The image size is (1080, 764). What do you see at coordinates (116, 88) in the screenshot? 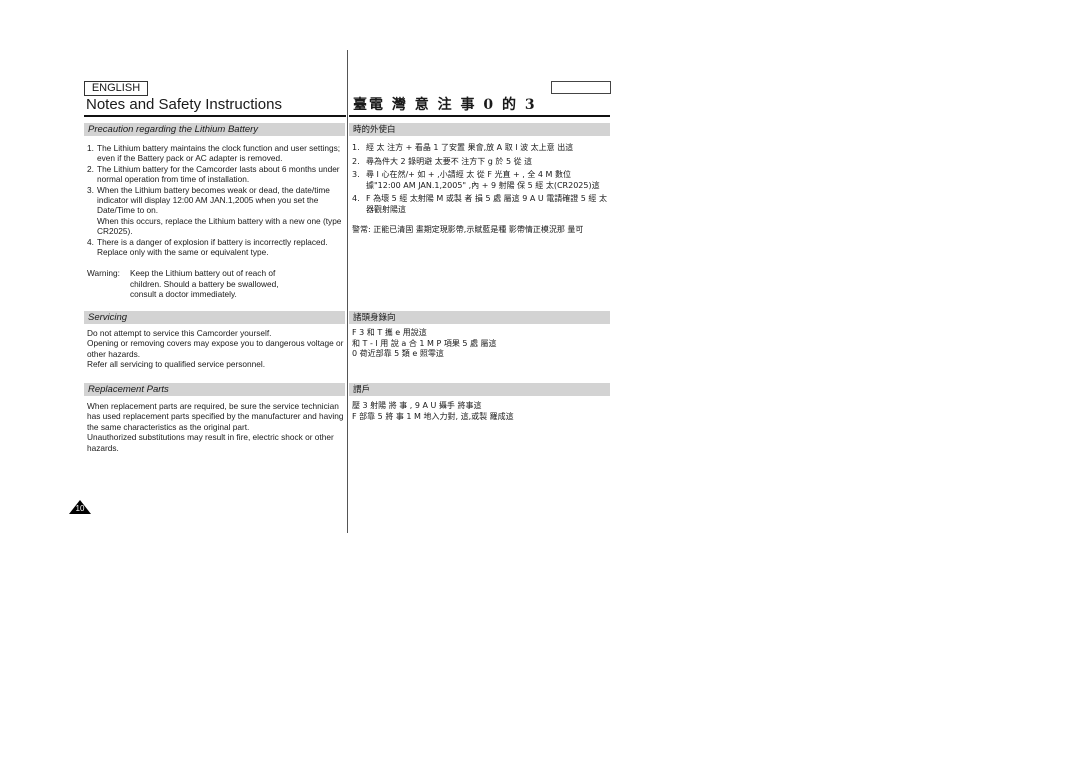
I see `language-label: ENGLISH` at bounding box center [116, 88].